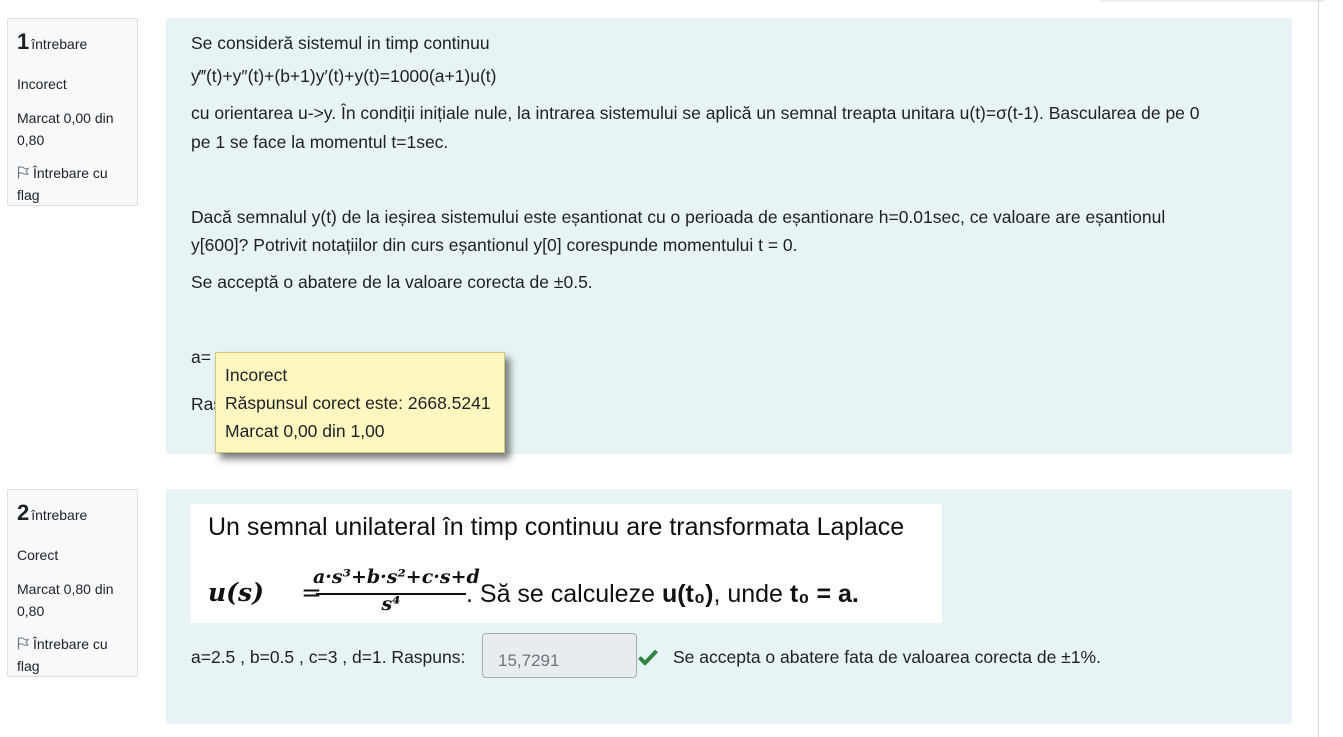  Describe the element at coordinates (1318, 368) in the screenshot. I see `page-divider` at that location.